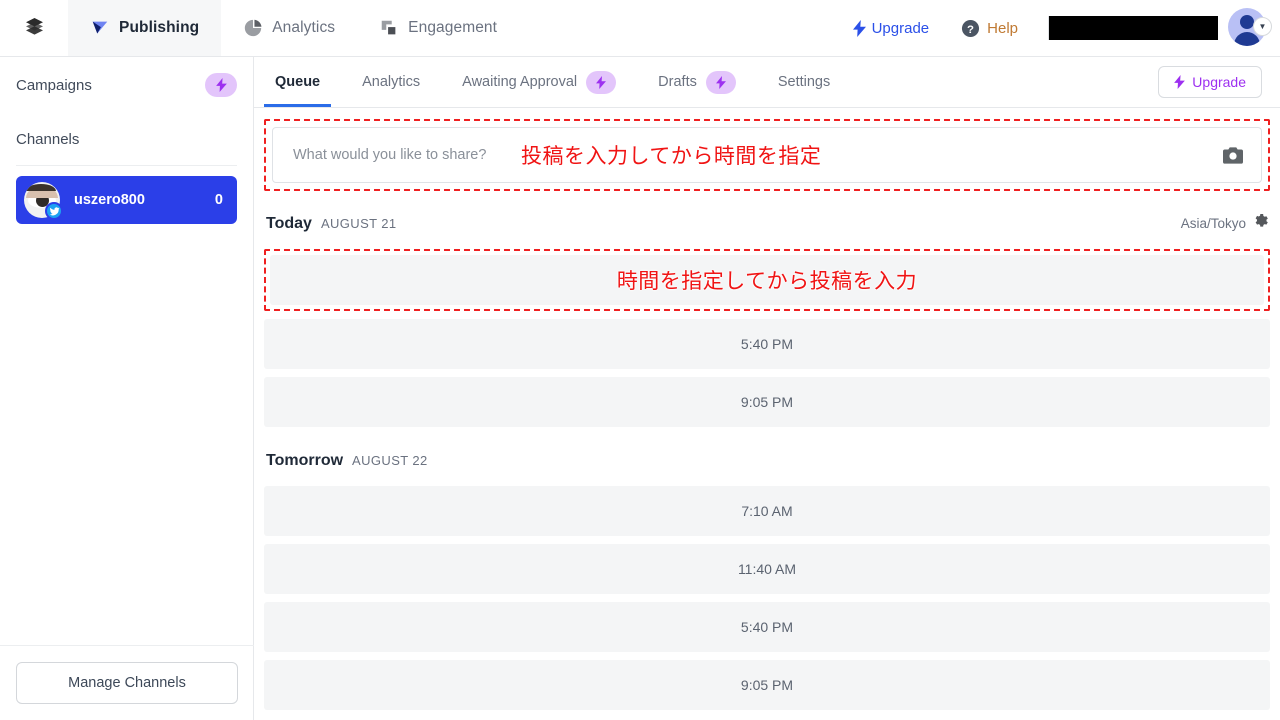  What do you see at coordinates (453, 27) in the screenshot?
I see `nav-item-engagement-label: Engagement` at bounding box center [453, 27].